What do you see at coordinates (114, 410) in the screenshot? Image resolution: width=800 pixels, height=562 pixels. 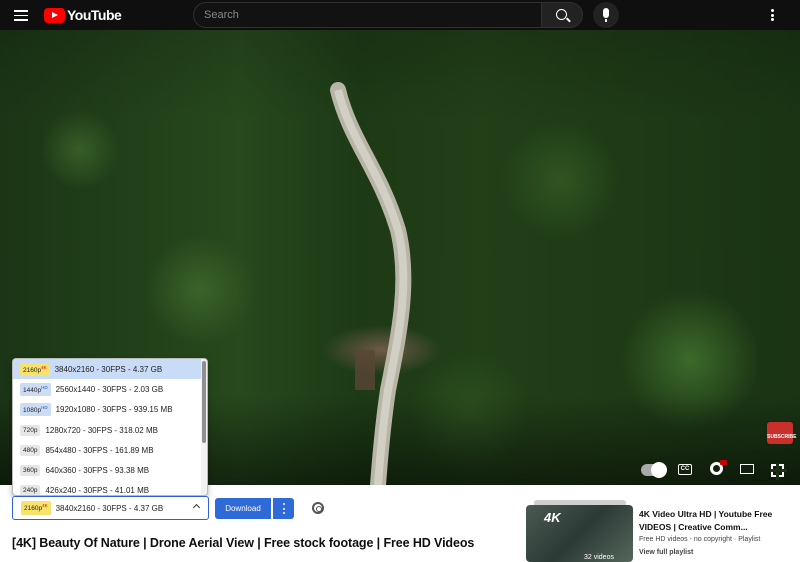 I see `quality-option-label: 1920x1080 - 30FPS - 939.15 MB` at bounding box center [114, 410].